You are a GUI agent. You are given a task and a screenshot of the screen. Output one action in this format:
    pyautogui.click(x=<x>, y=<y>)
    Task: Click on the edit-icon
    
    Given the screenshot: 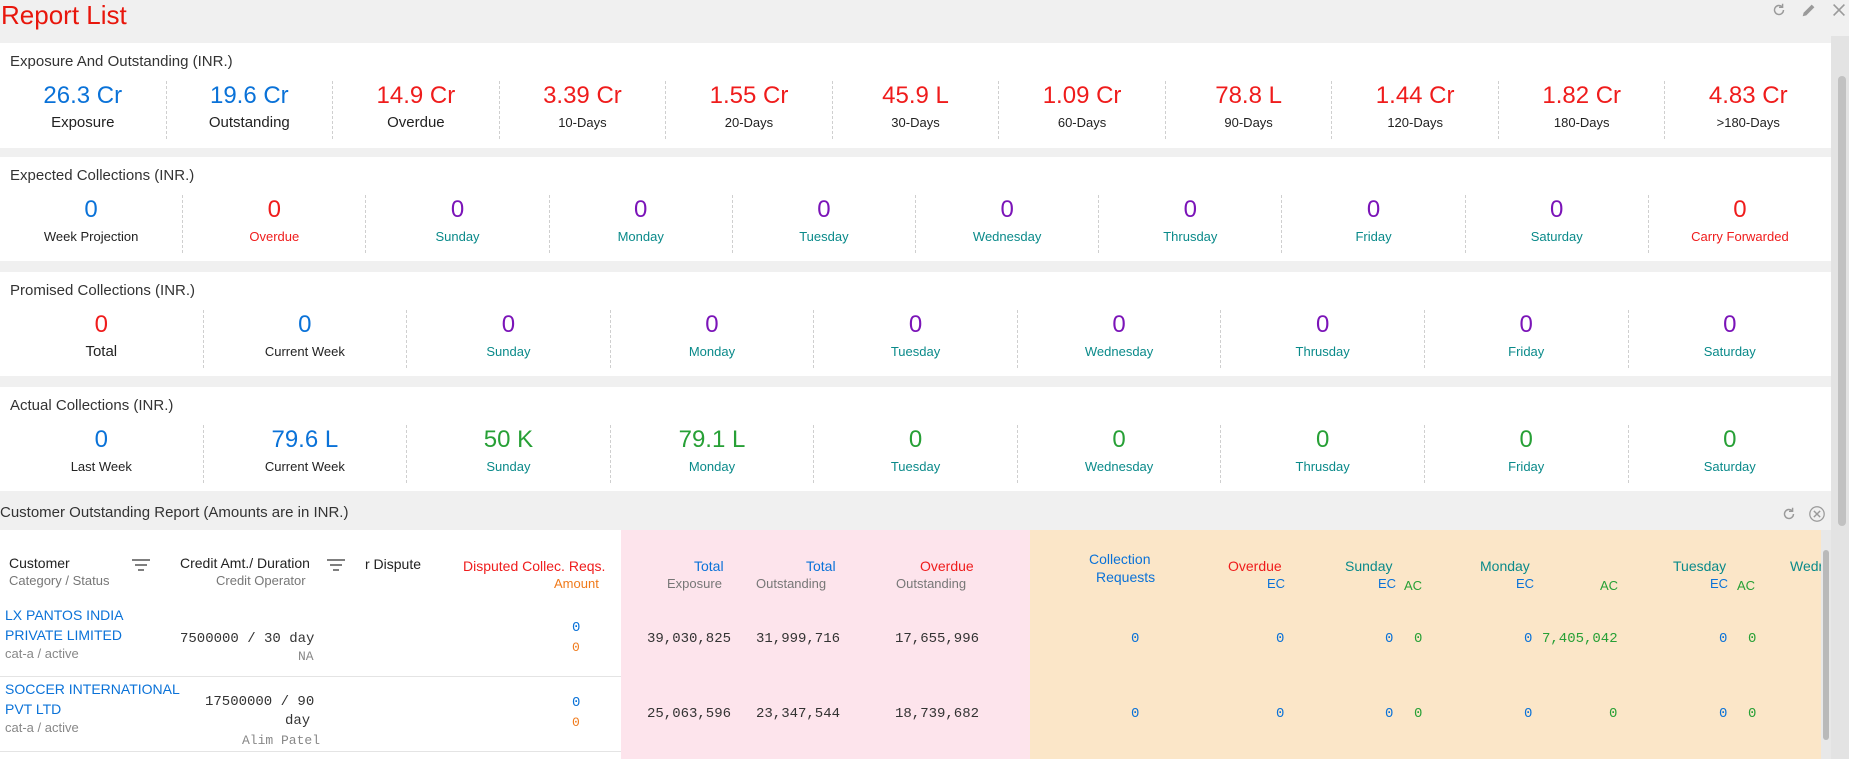 What is the action you would take?
    pyautogui.click(x=1809, y=10)
    